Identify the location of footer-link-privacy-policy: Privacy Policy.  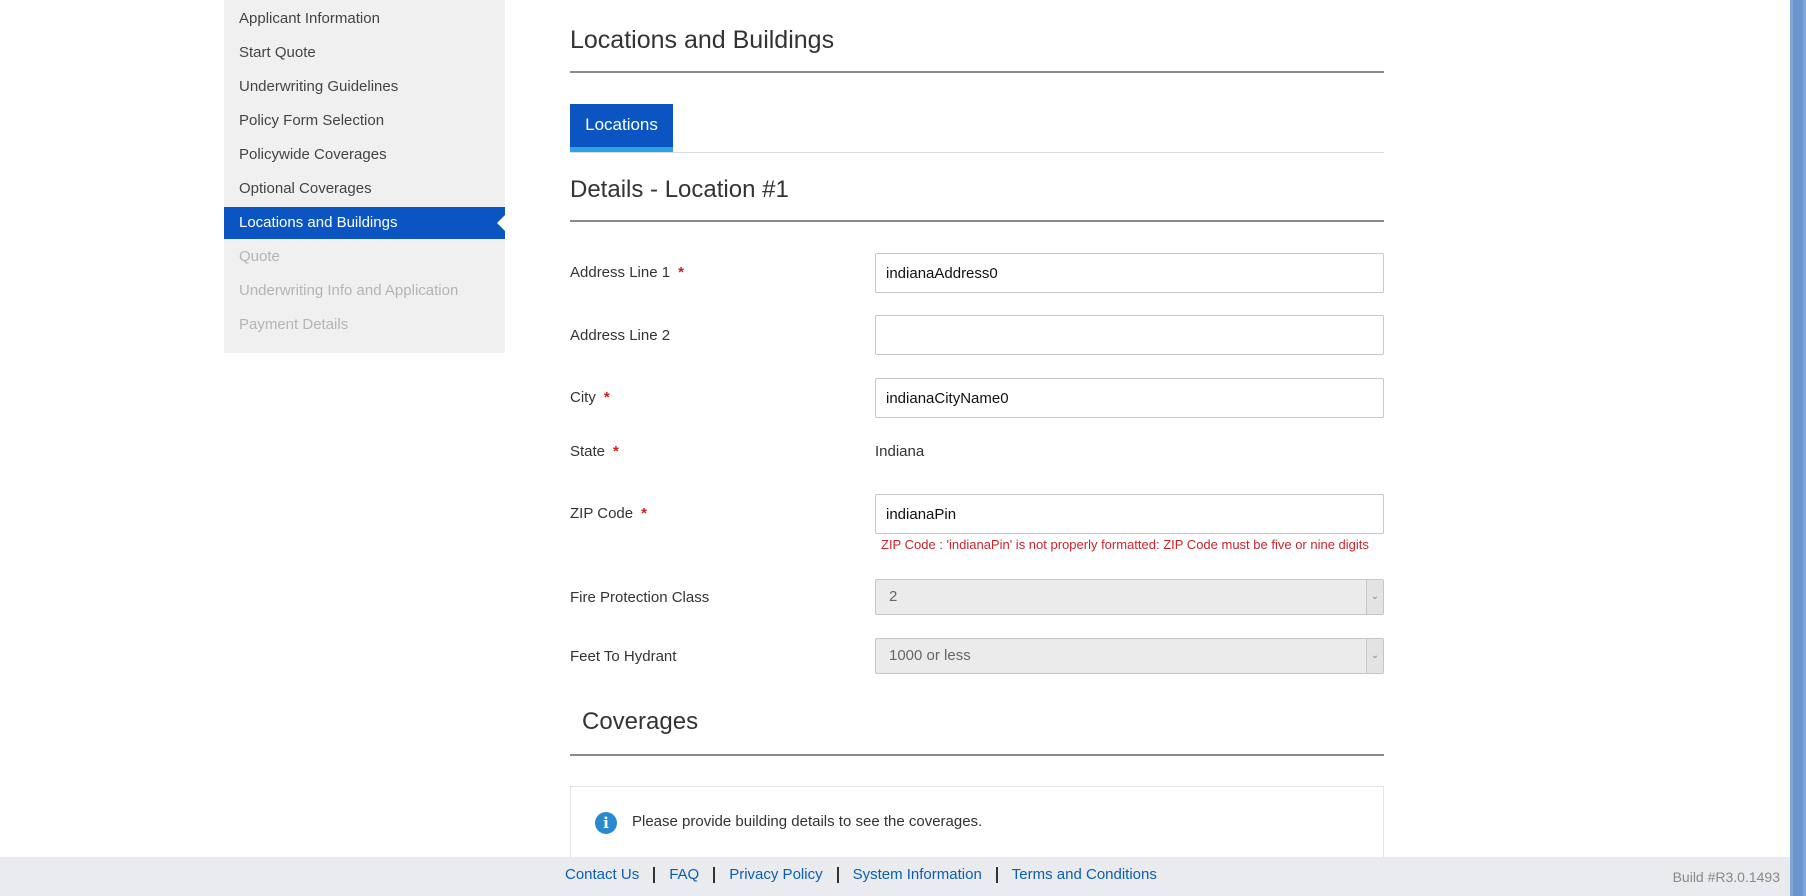
(774, 875).